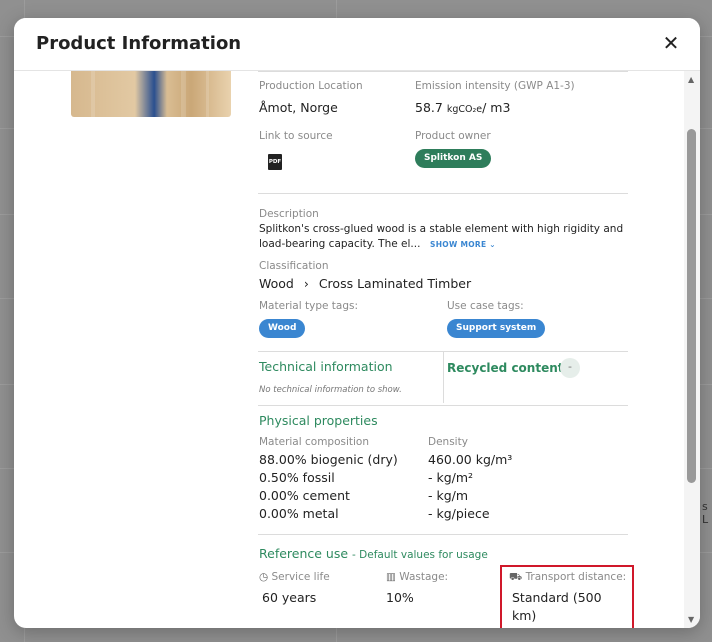 This screenshot has width=712, height=642. What do you see at coordinates (311, 86) in the screenshot?
I see `production-location-label: Production Location` at bounding box center [311, 86].